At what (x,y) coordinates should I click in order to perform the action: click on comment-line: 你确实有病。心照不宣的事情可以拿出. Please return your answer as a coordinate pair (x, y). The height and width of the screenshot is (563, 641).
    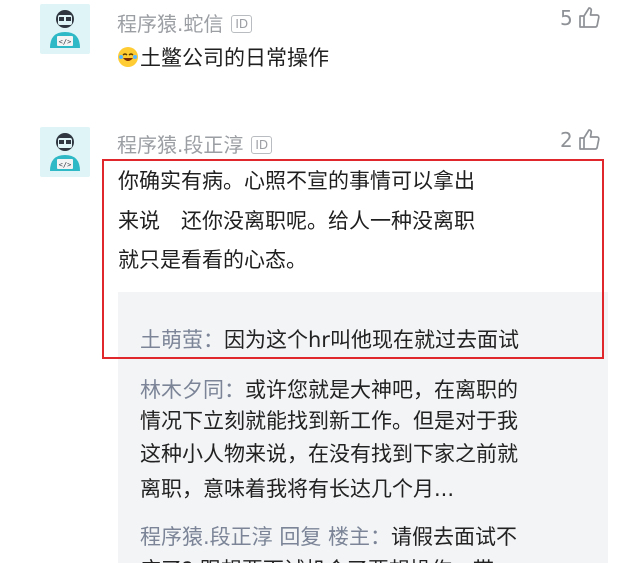
    Looking at the image, I should click on (296, 181).